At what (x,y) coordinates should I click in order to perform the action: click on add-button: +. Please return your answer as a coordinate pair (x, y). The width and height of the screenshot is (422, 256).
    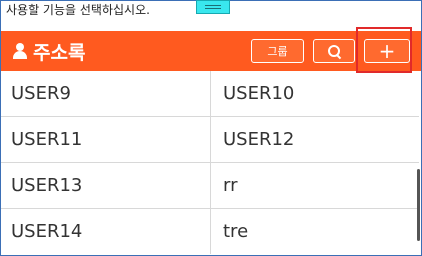
    Looking at the image, I should click on (387, 51).